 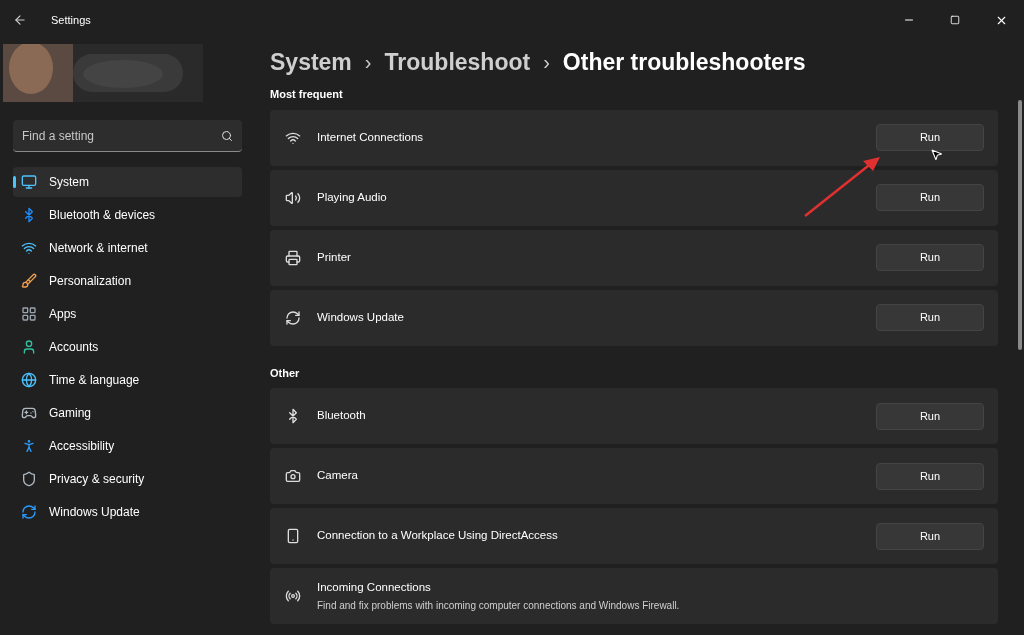 I want to click on gamepad-icon, so click(x=29, y=413).